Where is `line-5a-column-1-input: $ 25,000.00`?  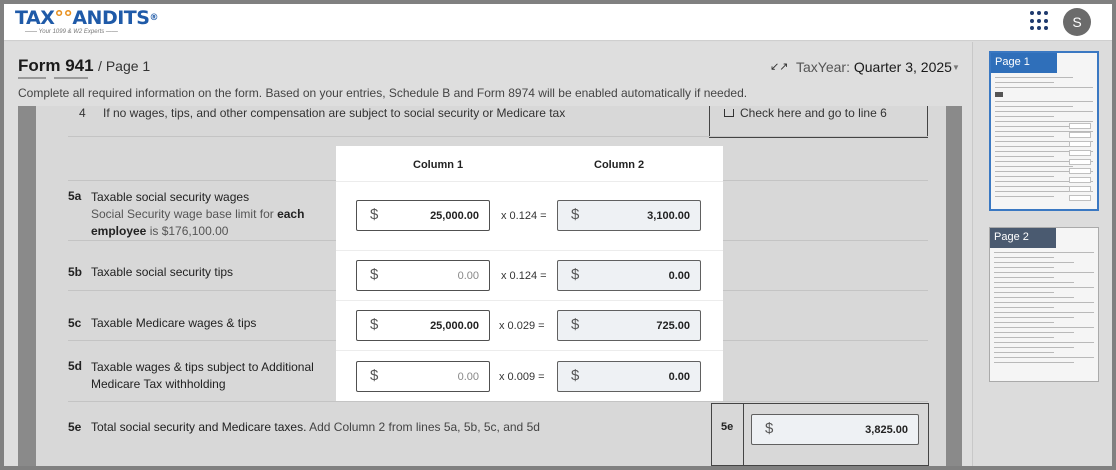 line-5a-column-1-input: $ 25,000.00 is located at coordinates (423, 215).